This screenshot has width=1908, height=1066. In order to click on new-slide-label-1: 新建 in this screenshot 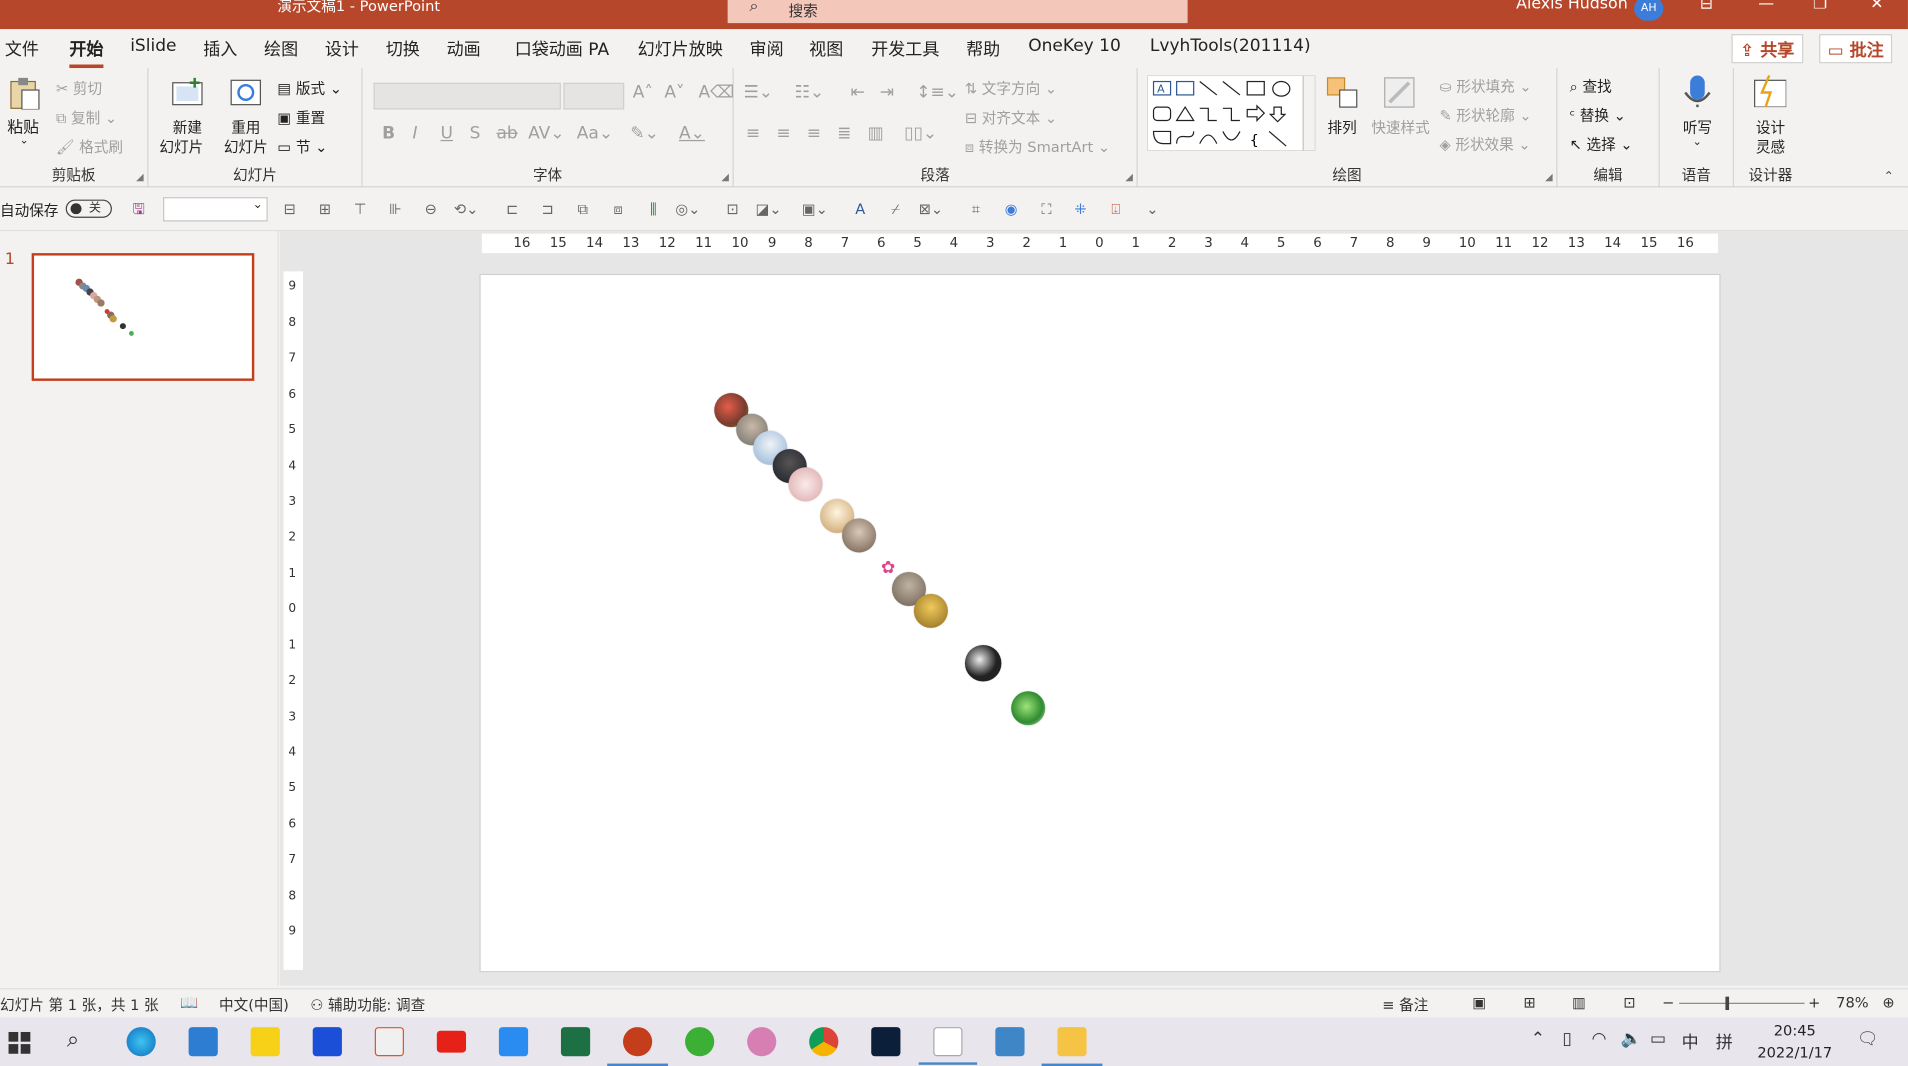, I will do `click(187, 127)`.